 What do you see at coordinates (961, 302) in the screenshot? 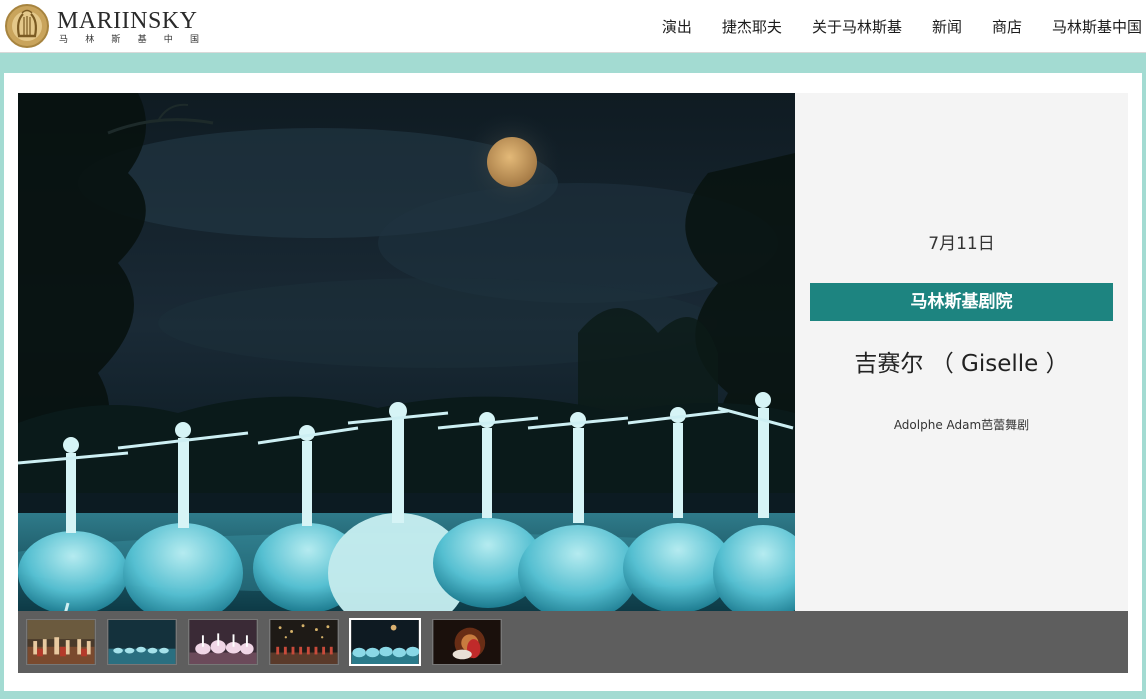
I see `venue-button: 马林斯基剧院` at bounding box center [961, 302].